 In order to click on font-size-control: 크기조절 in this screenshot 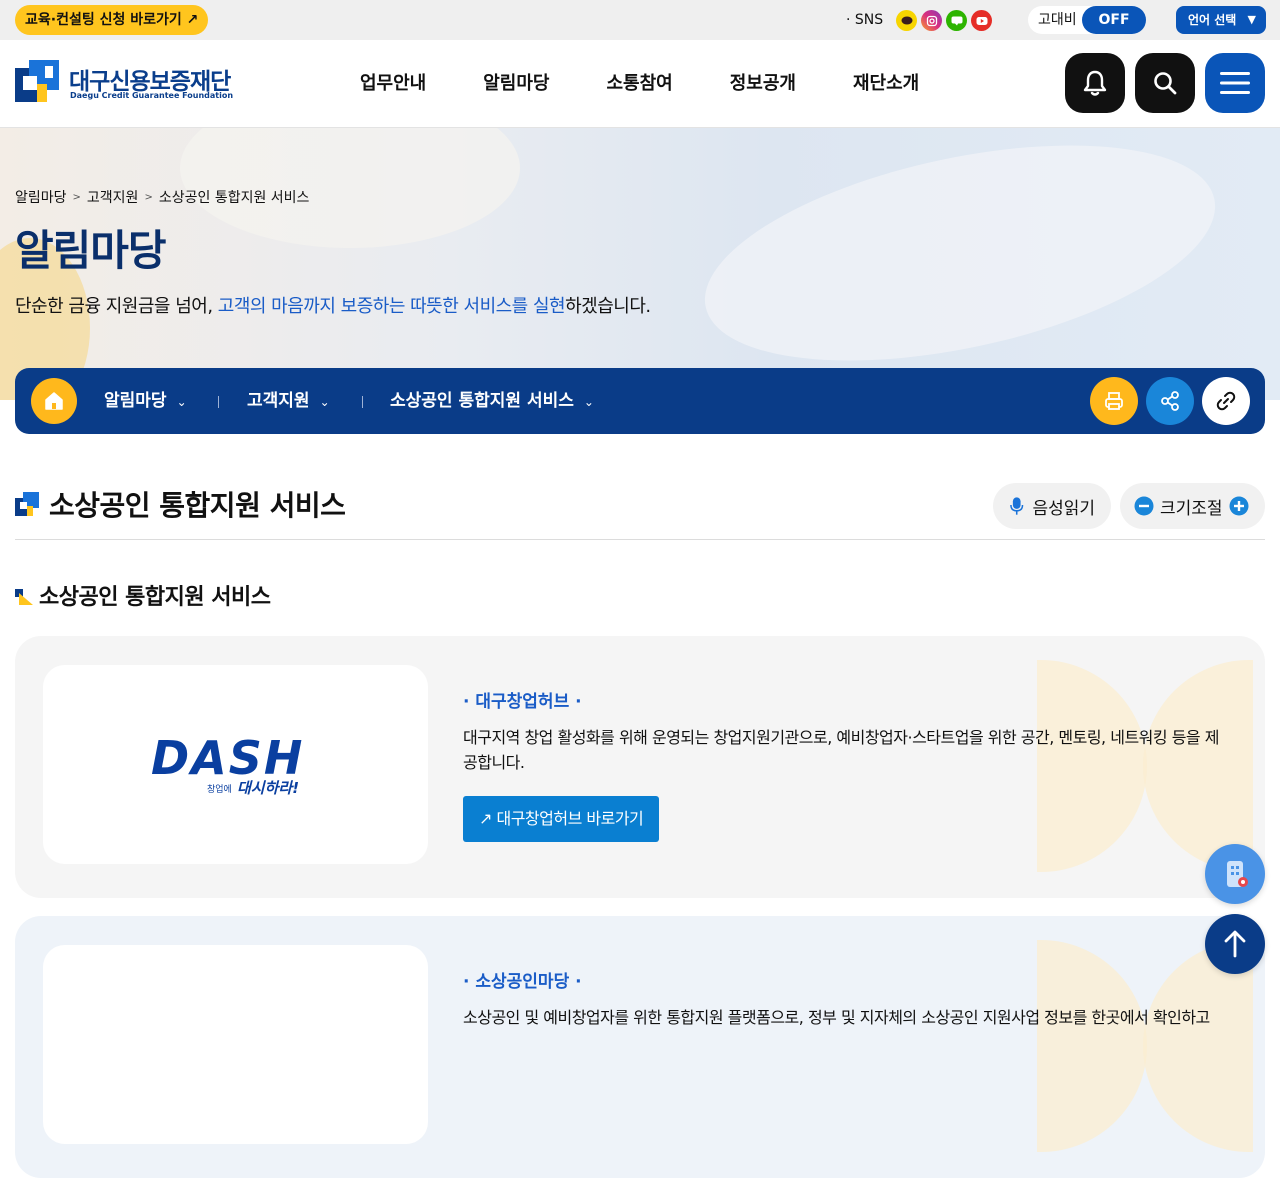, I will do `click(1192, 506)`.